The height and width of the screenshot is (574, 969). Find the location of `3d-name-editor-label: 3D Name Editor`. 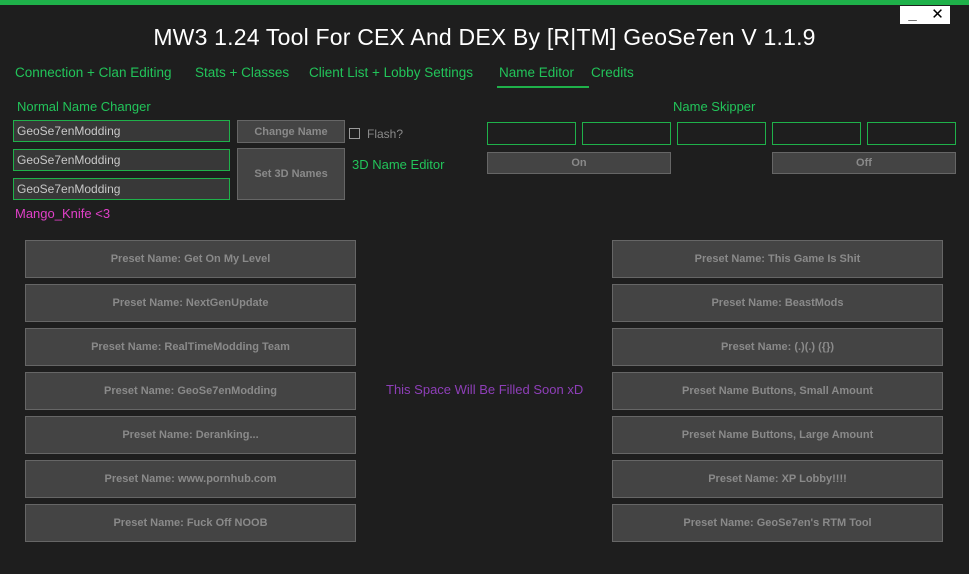

3d-name-editor-label: 3D Name Editor is located at coordinates (398, 164).